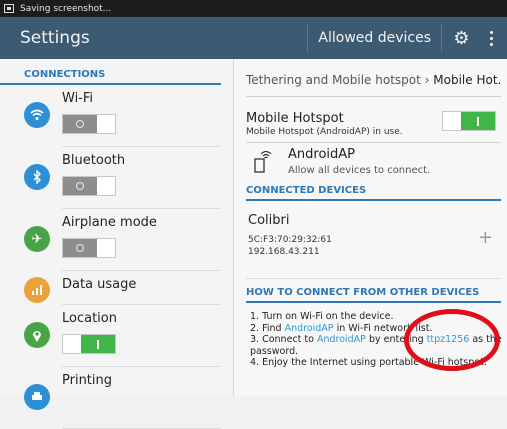  I want to click on action-bar: Settings Allowed devices ⚙, so click(253, 38).